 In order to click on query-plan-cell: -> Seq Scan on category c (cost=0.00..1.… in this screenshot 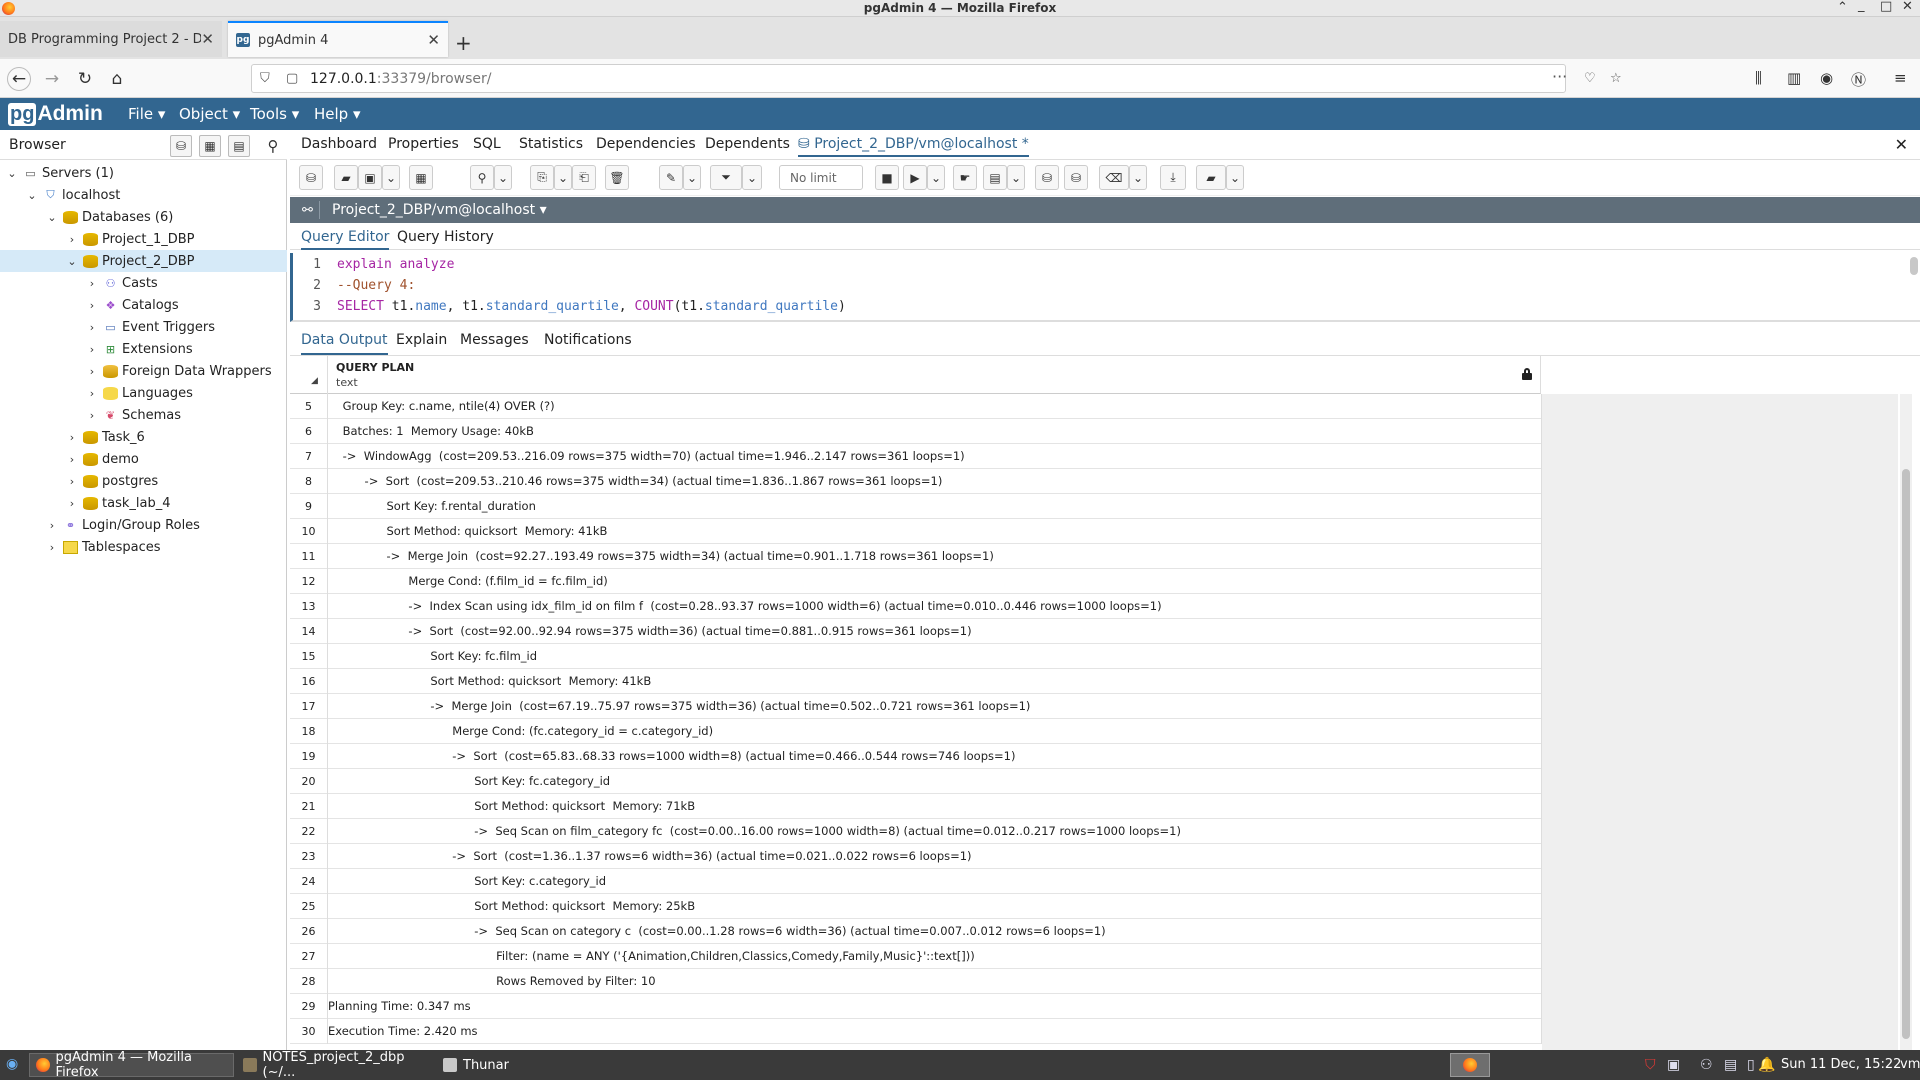, I will do `click(716, 931)`.